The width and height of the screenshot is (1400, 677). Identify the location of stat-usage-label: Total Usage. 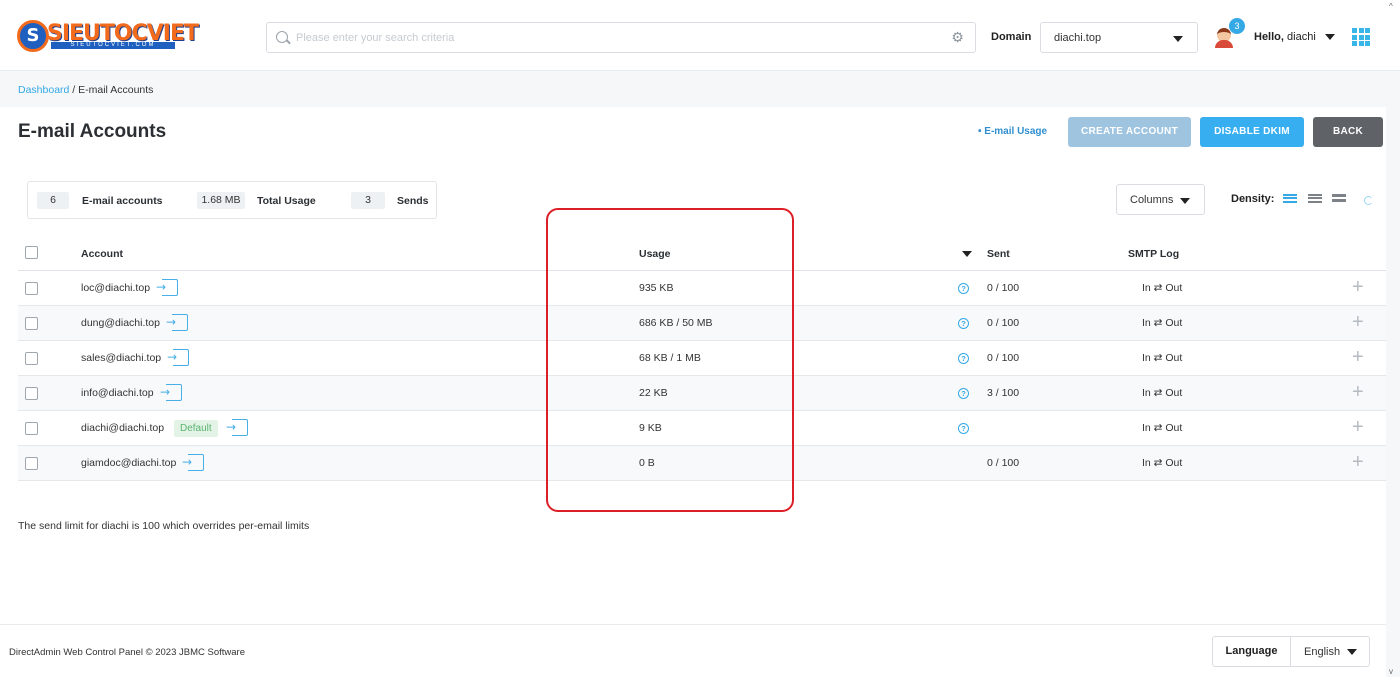
(286, 201).